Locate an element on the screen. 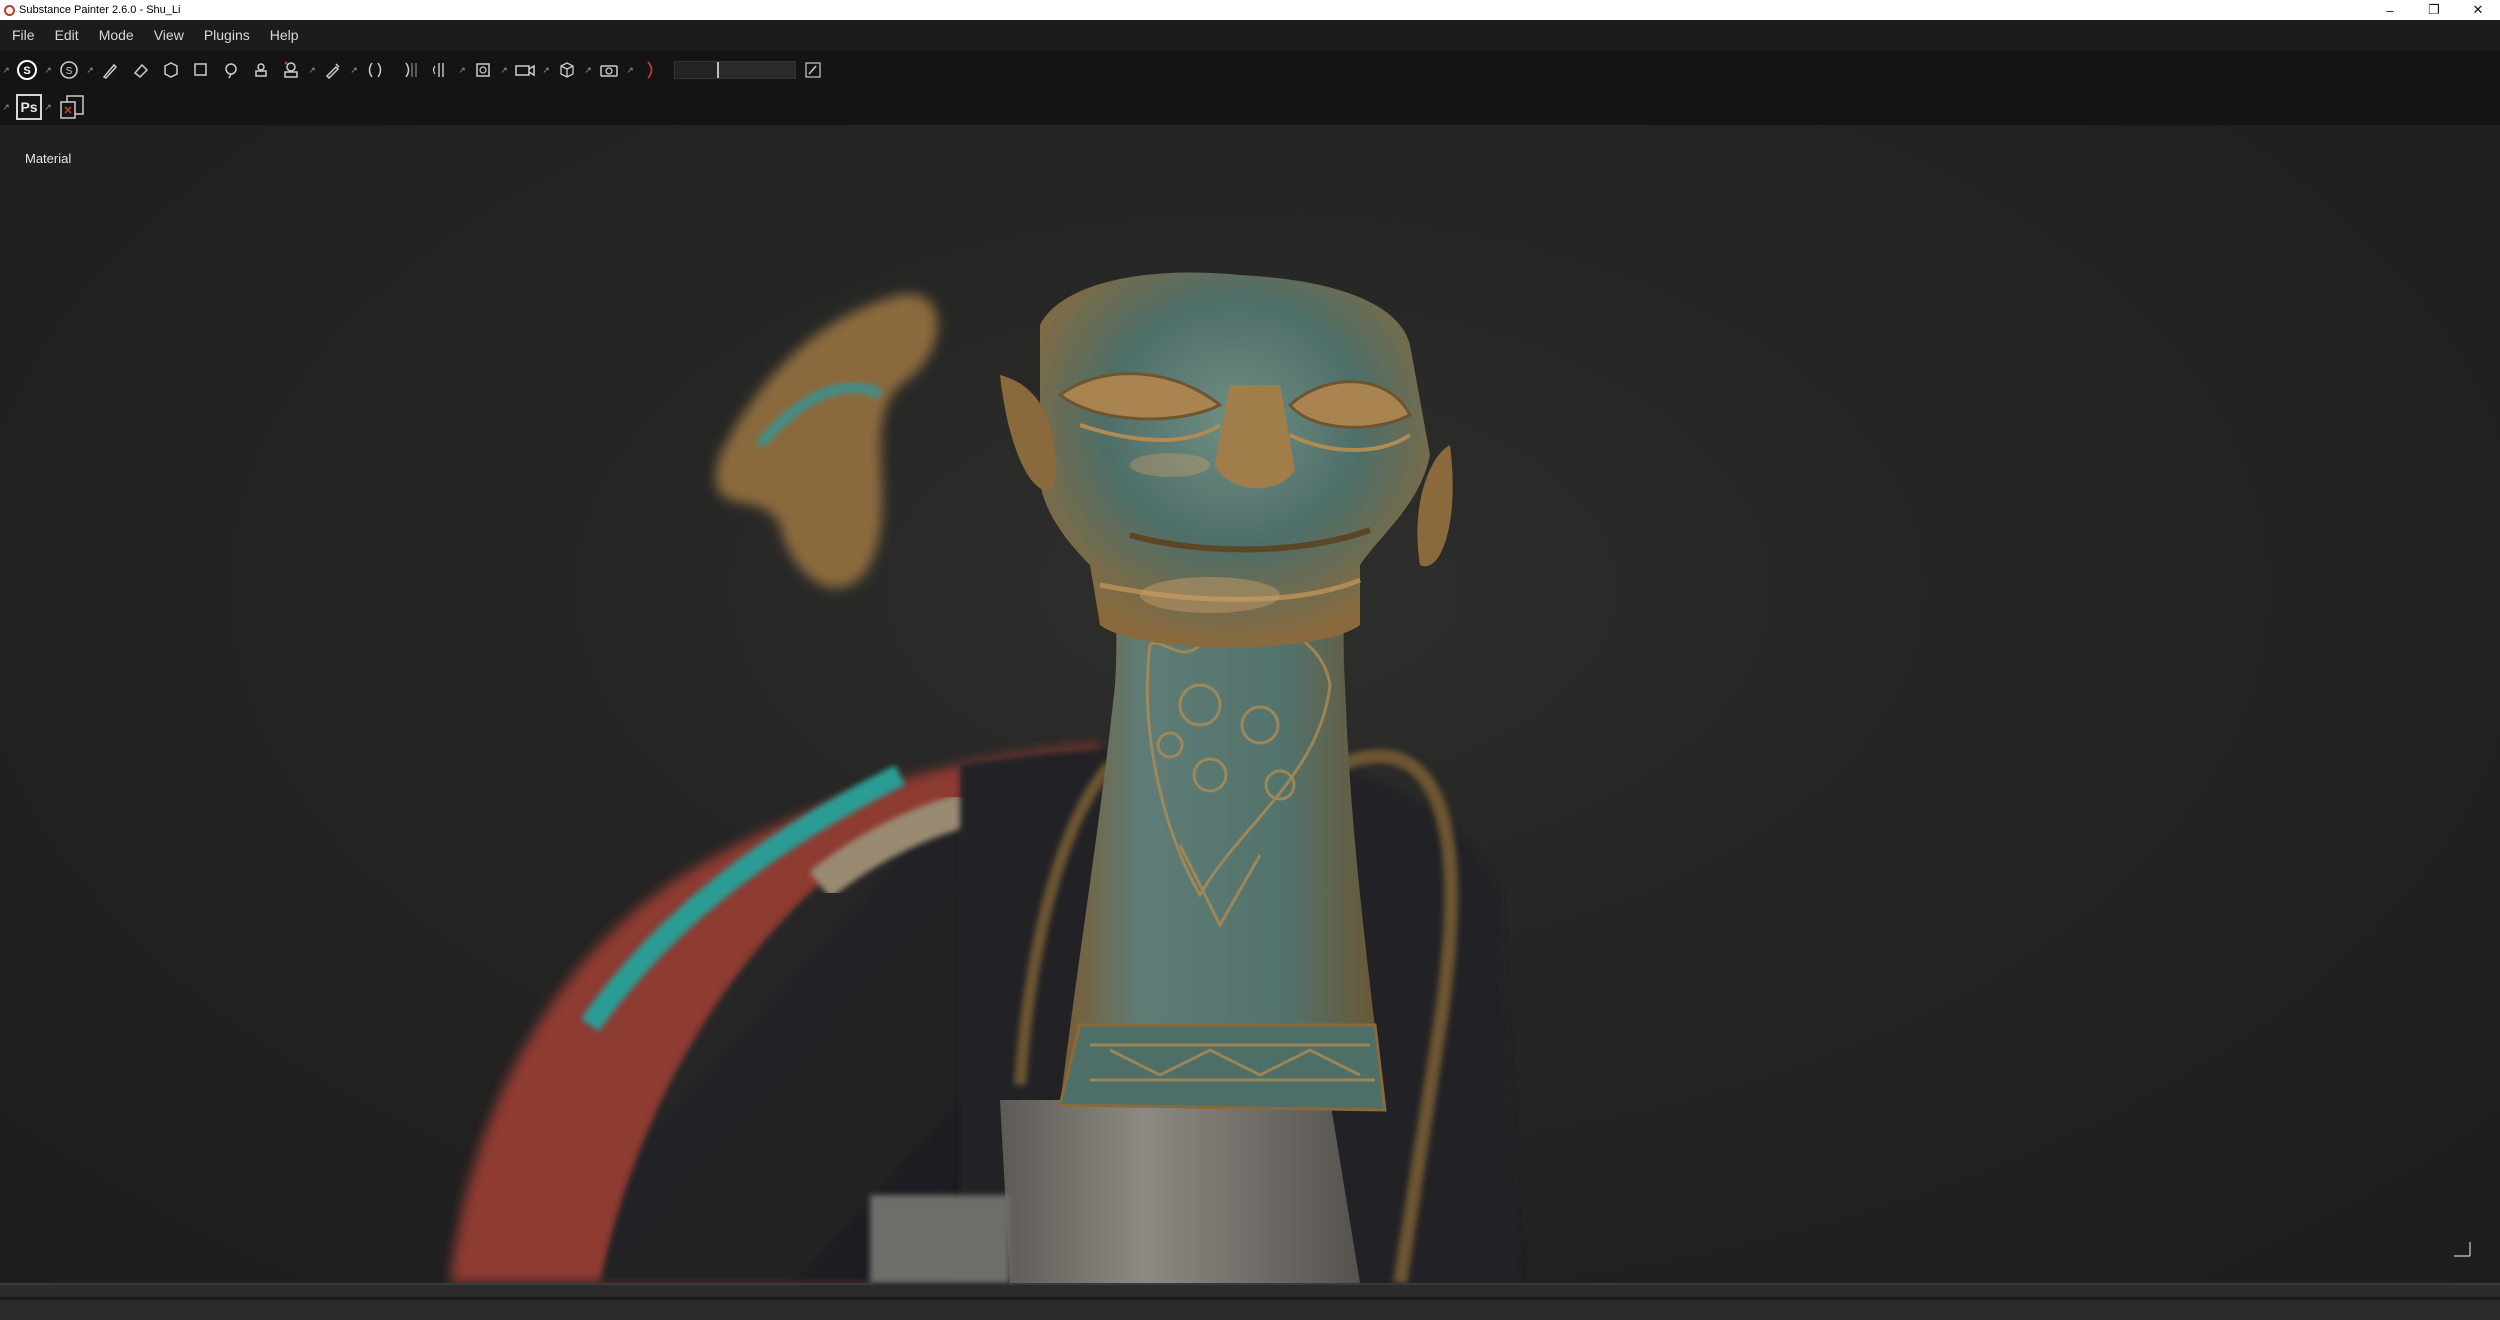 Image resolution: width=2500 pixels, height=1320 pixels. screenshot-icon is located at coordinates (609, 70).